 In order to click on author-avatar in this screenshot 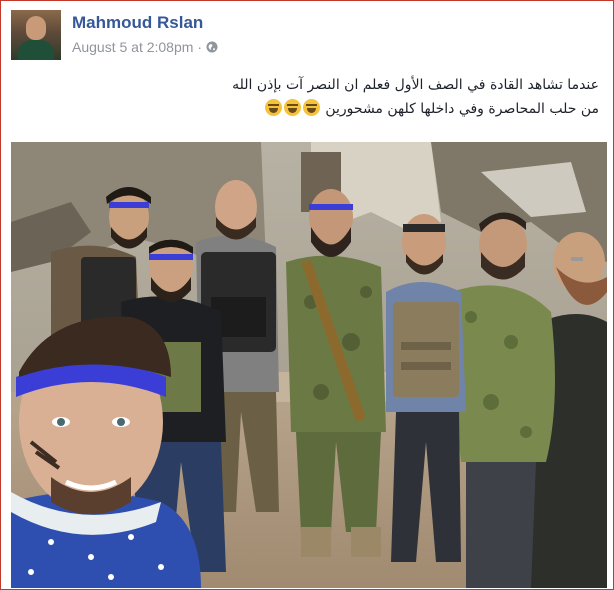, I will do `click(36, 35)`.